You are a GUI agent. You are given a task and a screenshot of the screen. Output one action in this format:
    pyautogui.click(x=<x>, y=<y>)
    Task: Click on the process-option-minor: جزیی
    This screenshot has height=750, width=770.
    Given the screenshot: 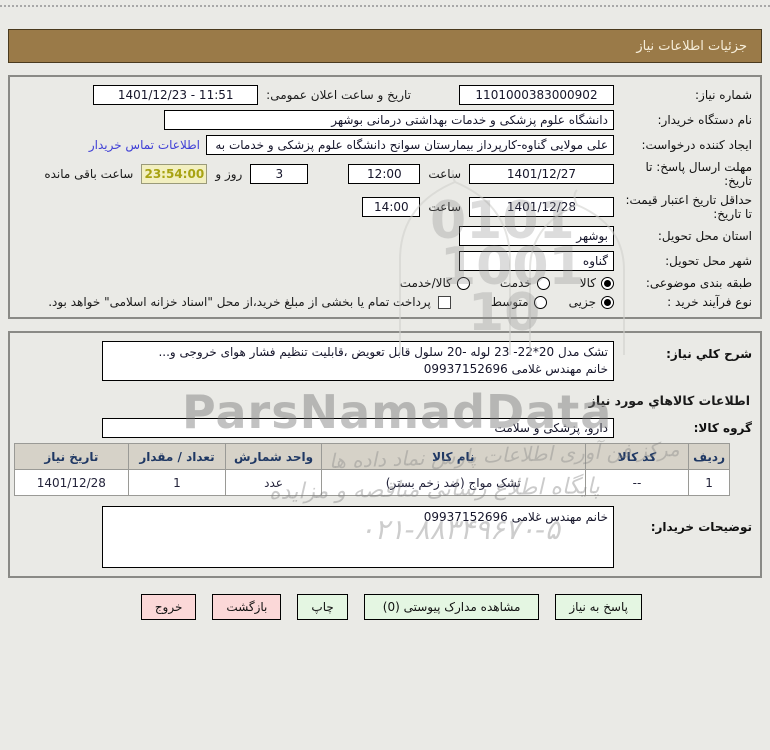 What is the action you would take?
    pyautogui.click(x=591, y=302)
    